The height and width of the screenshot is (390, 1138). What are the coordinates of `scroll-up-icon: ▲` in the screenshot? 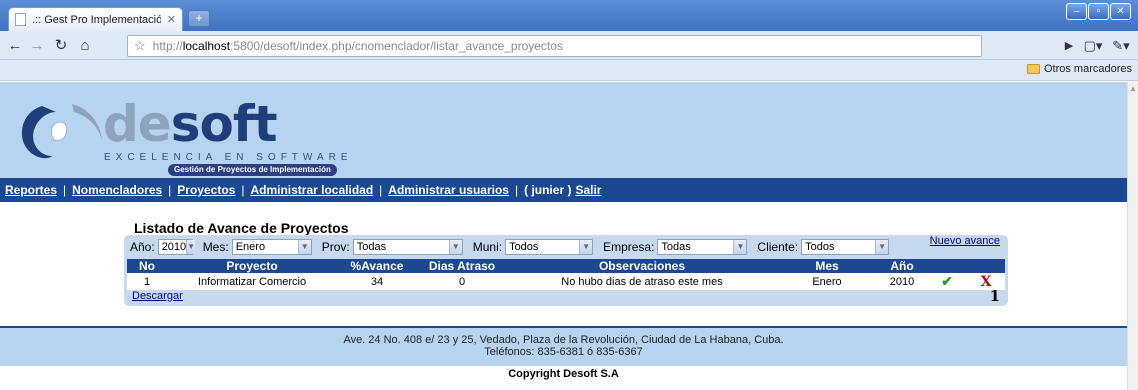 It's located at (1133, 88).